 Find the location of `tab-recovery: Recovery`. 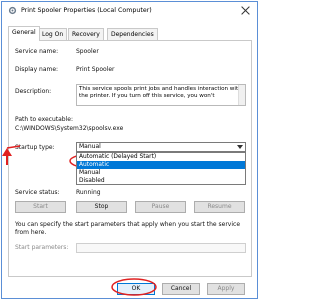

tab-recovery: Recovery is located at coordinates (86, 34).